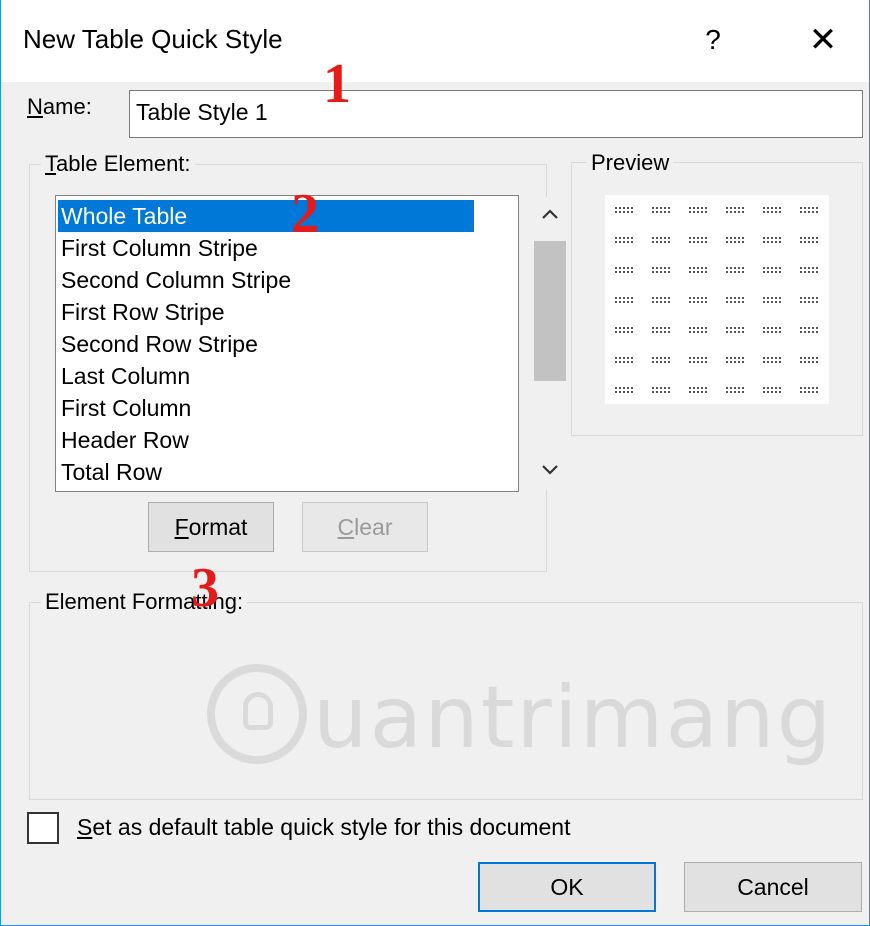 This screenshot has height=926, width=870. I want to click on format-button-rest: ormat, so click(218, 526).